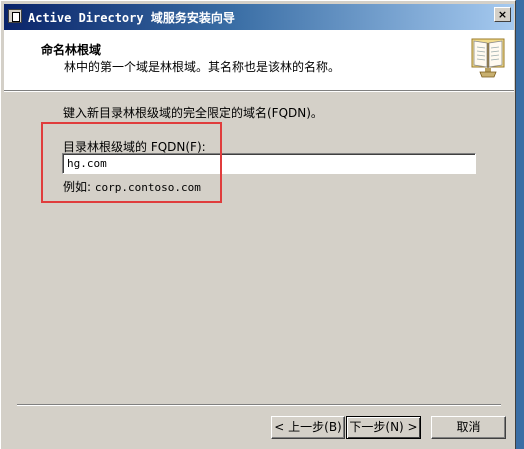 This screenshot has height=449, width=524. Describe the element at coordinates (468, 427) in the screenshot. I see `cancel-button: 取消` at that location.